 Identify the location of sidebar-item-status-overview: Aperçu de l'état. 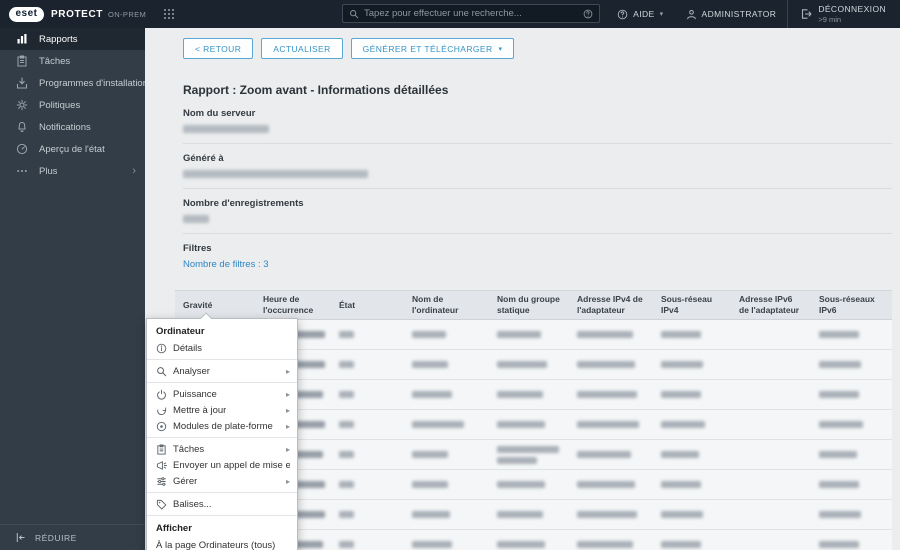
(72, 149).